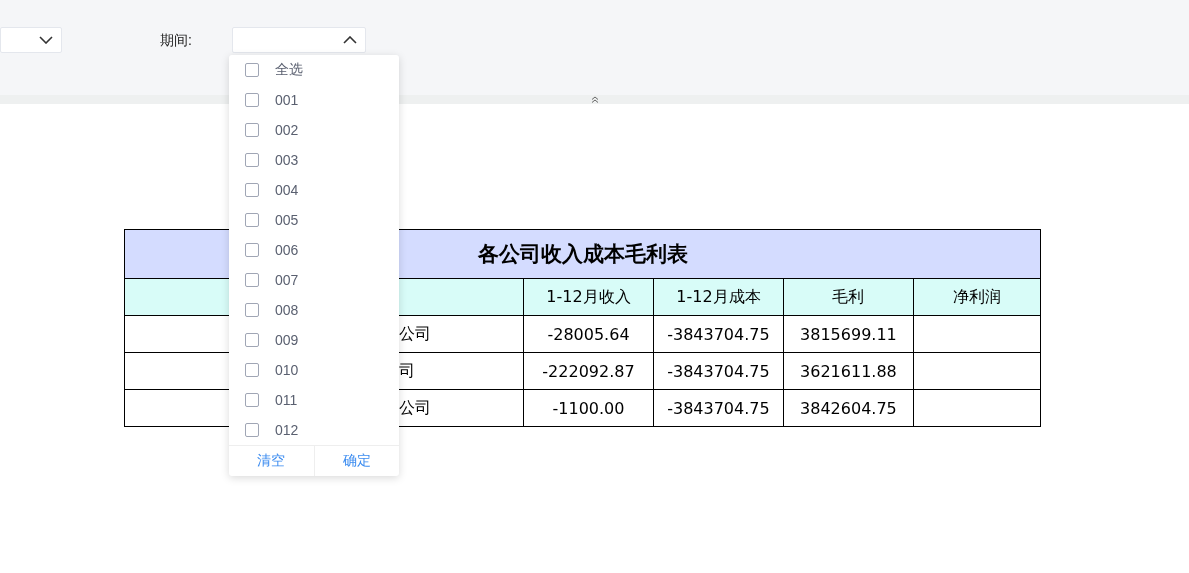 The height and width of the screenshot is (573, 1189). I want to click on table-cell: 3621611.88, so click(848, 371).